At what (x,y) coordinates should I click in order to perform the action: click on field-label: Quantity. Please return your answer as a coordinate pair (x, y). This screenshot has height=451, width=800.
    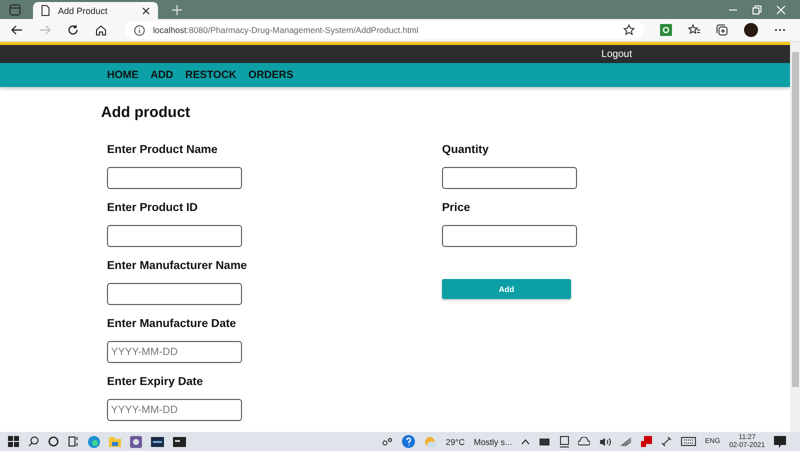
    Looking at the image, I should click on (466, 150).